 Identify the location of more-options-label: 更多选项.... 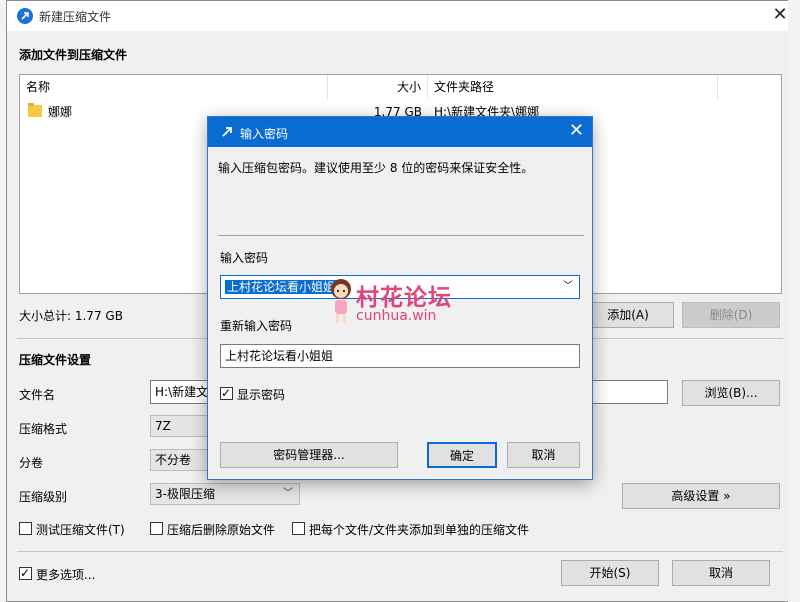
(65, 574).